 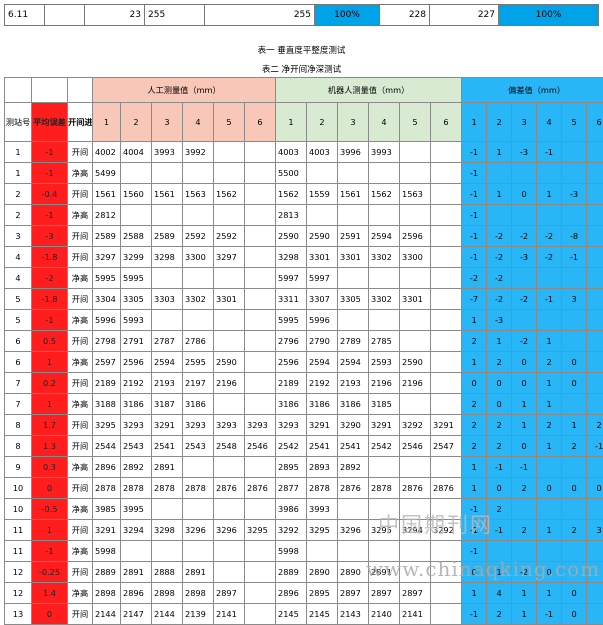 What do you see at coordinates (229, 446) in the screenshot?
I see `manual-value-cell: 2548` at bounding box center [229, 446].